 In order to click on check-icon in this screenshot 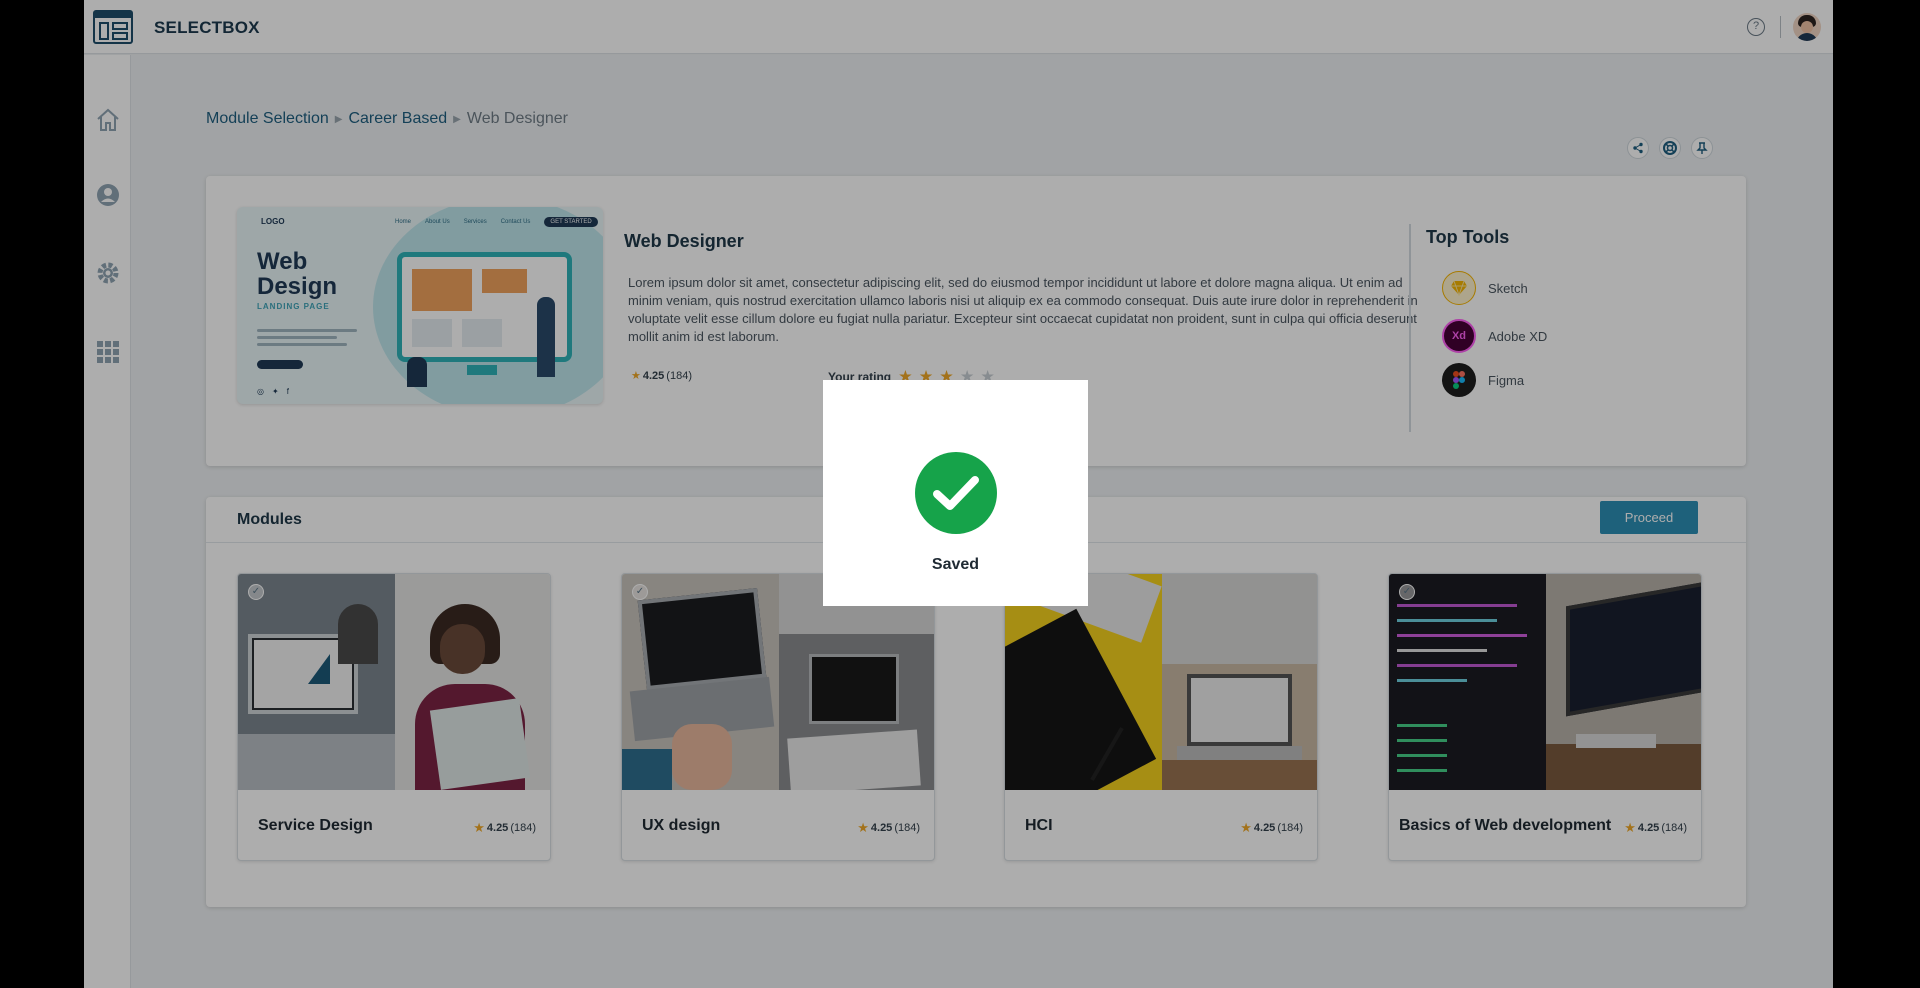, I will do `click(956, 493)`.